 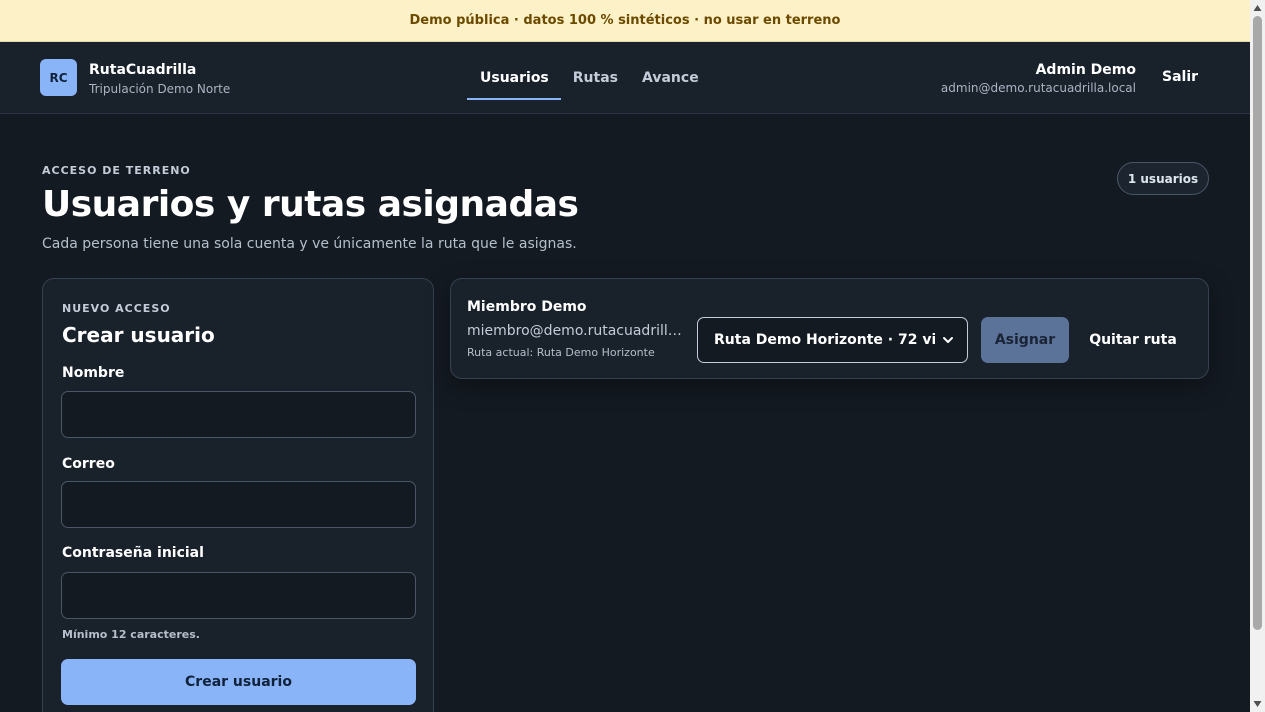 I want to click on brand-logo: RC, so click(x=58, y=77).